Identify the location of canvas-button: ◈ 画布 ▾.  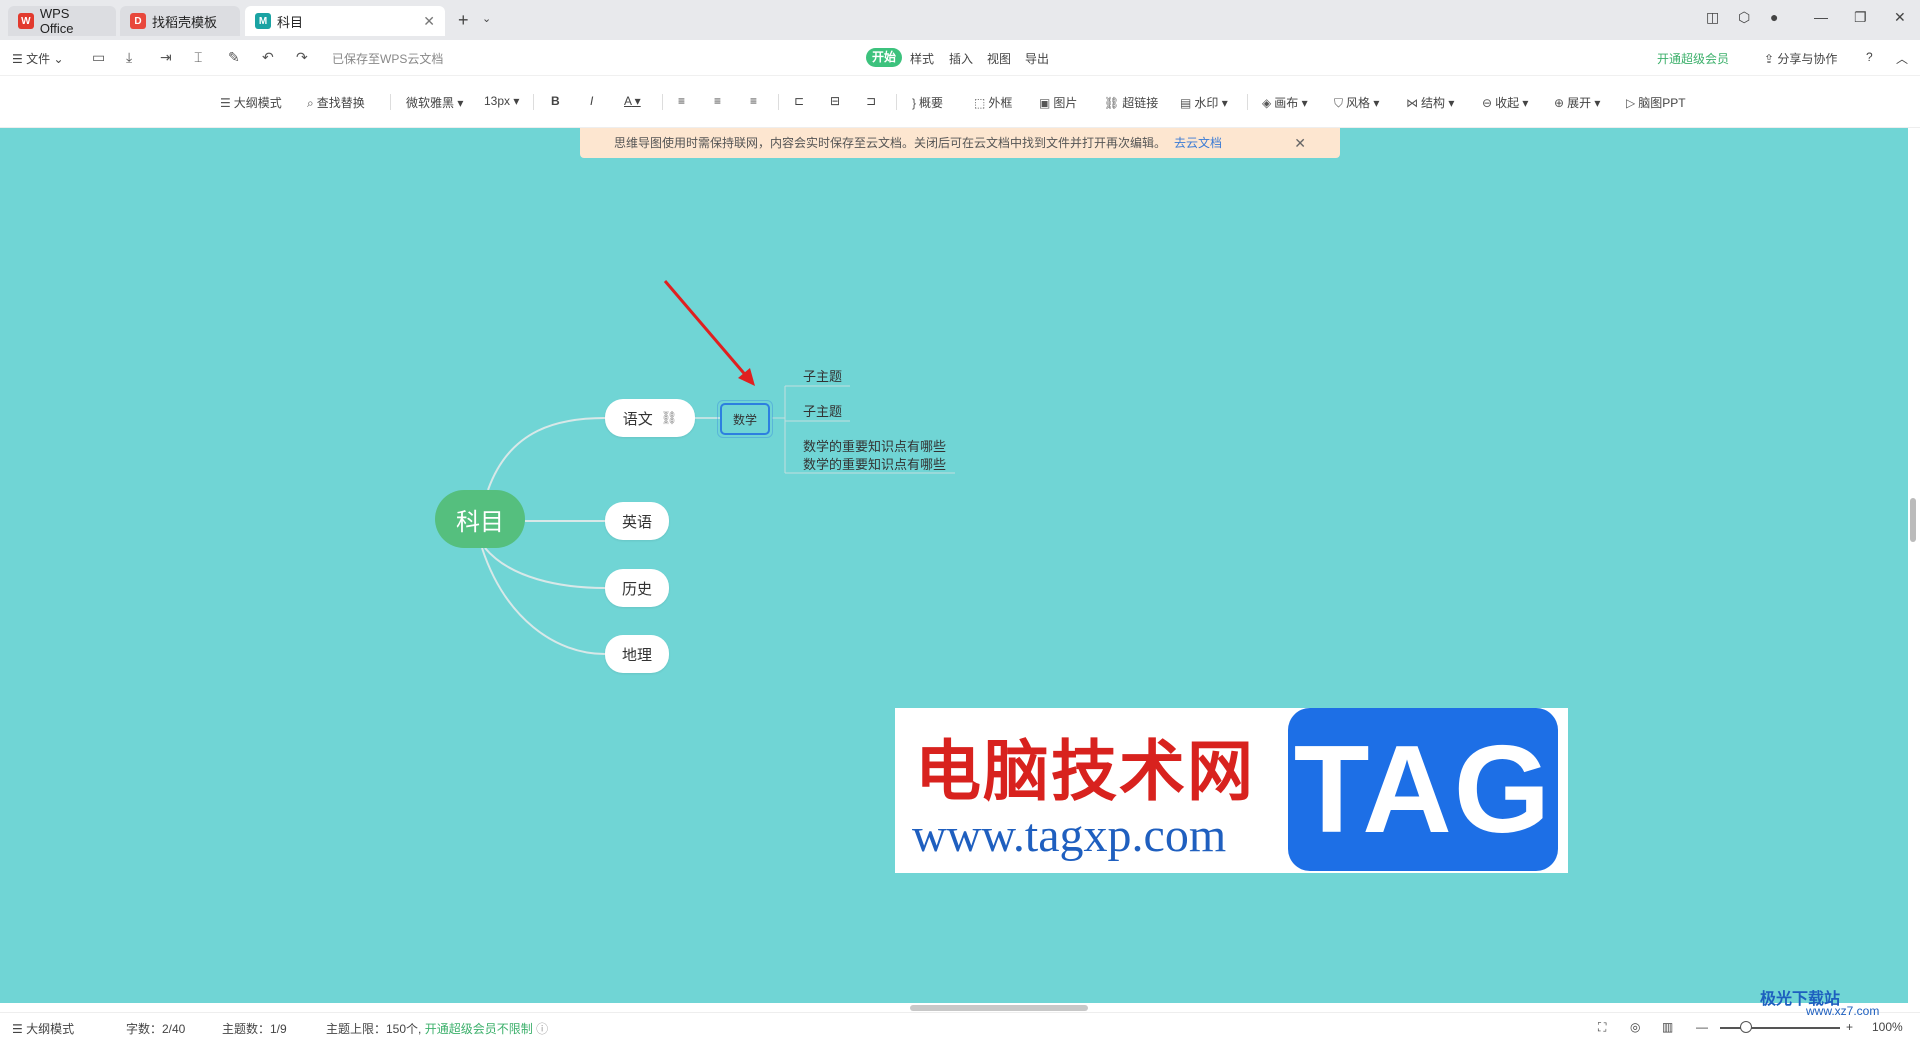
(1285, 102).